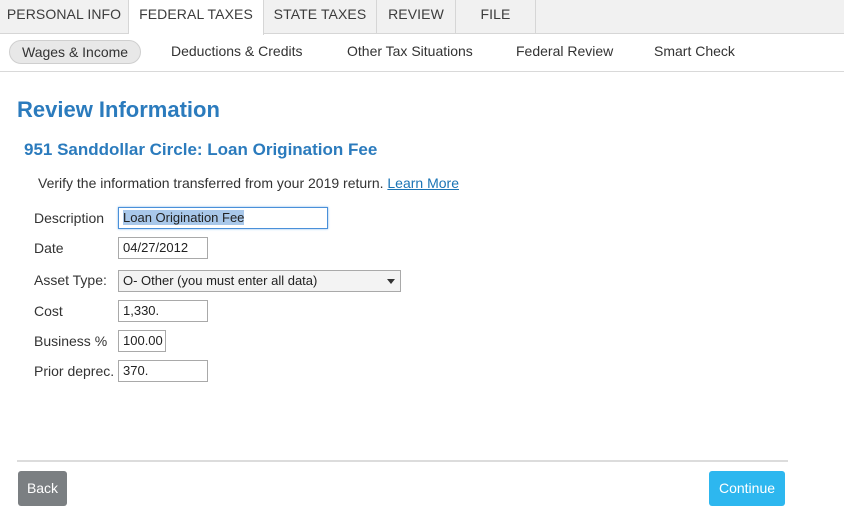 This screenshot has height=523, width=844. I want to click on asset-type-value: O- Other (you must enter all data), so click(220, 280).